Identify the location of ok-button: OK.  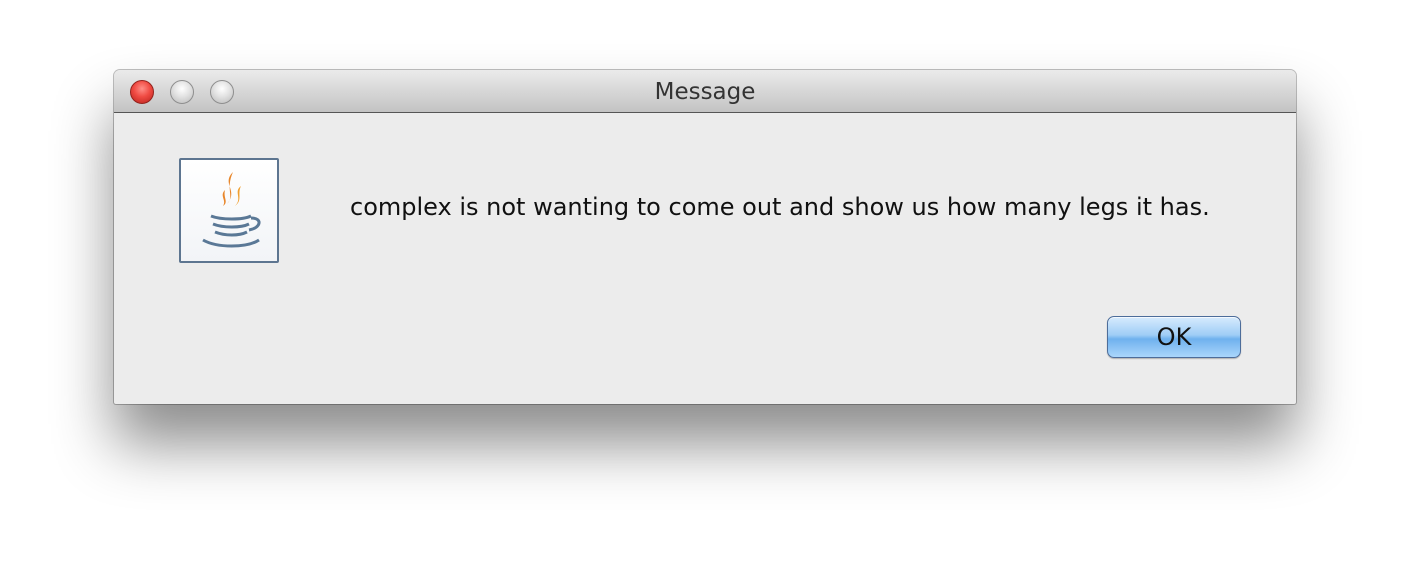
(1174, 337).